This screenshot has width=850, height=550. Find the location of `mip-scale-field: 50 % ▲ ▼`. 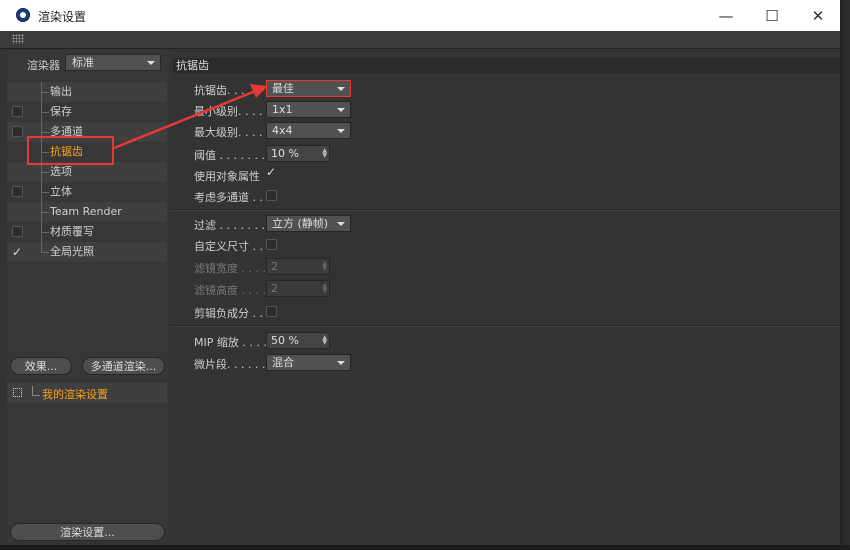

mip-scale-field: 50 % ▲ ▼ is located at coordinates (298, 340).